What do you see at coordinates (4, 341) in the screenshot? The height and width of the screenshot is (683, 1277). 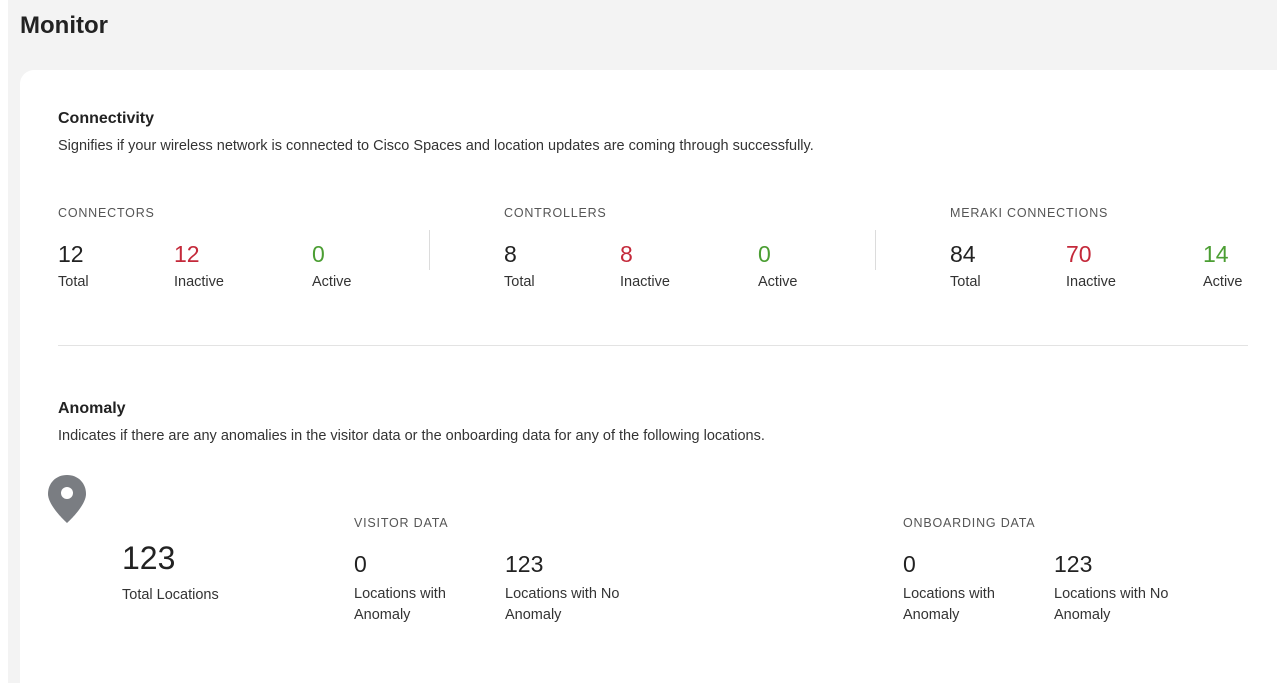 I see `left-edge` at bounding box center [4, 341].